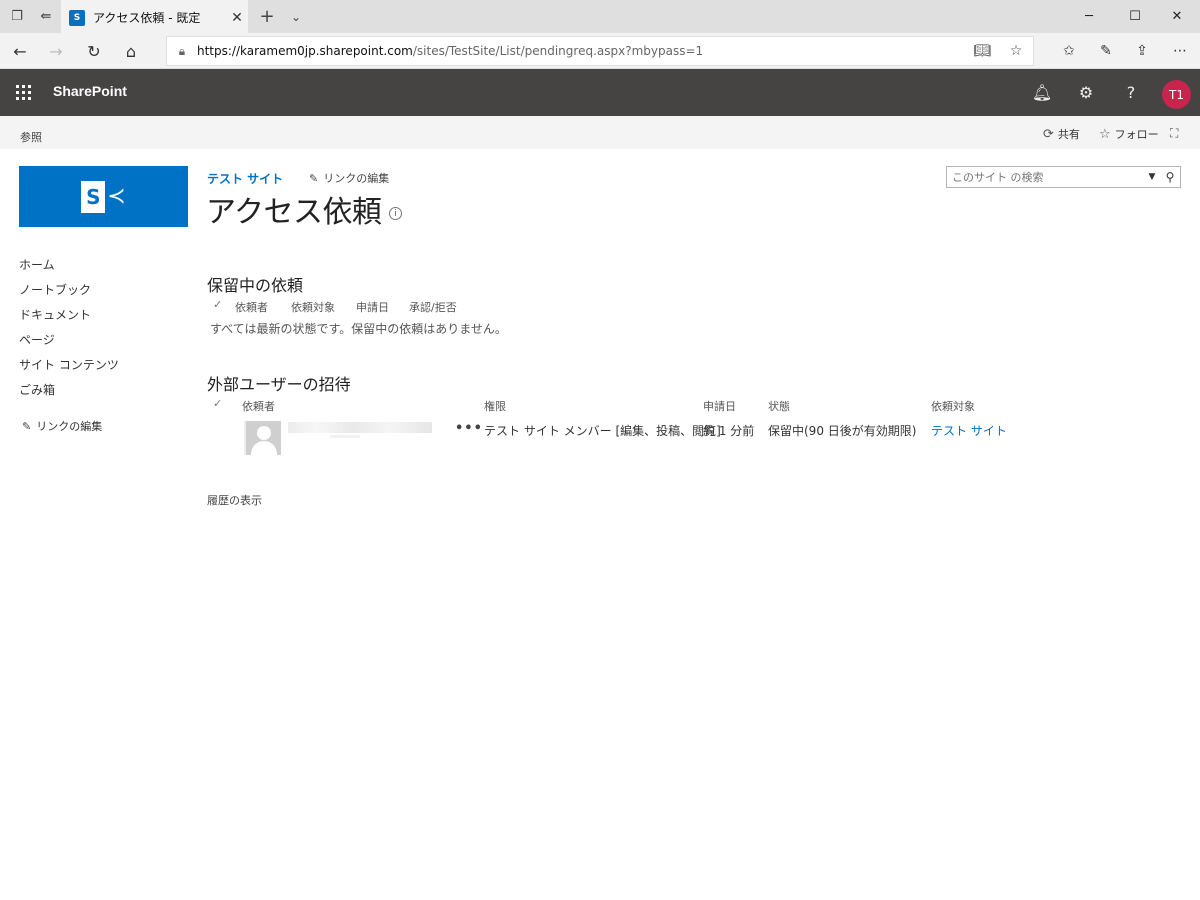 Image resolution: width=1200 pixels, height=900 pixels. I want to click on logo-letter: S, so click(93, 196).